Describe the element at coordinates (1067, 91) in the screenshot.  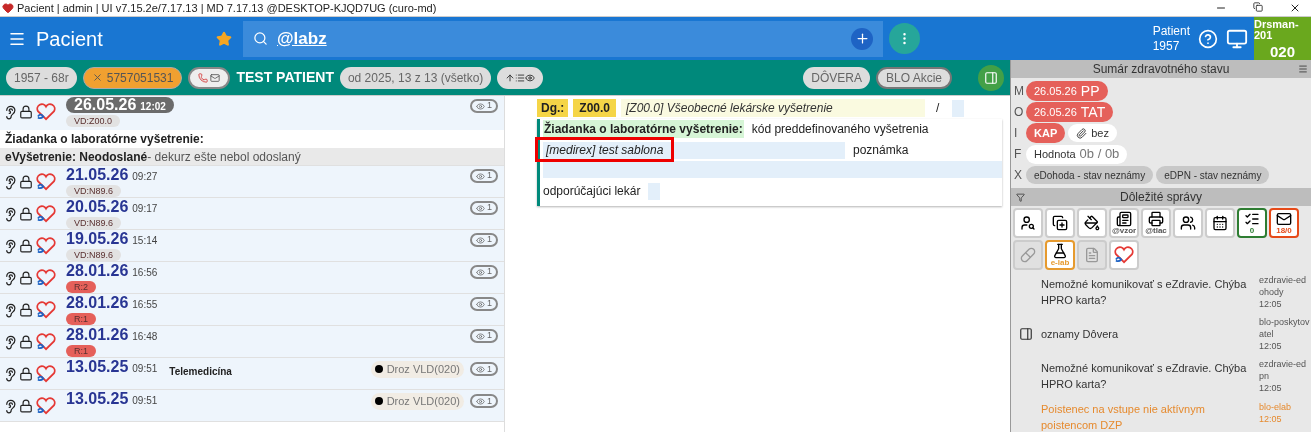
I see `alert-chip: 26.05.26 PP` at that location.